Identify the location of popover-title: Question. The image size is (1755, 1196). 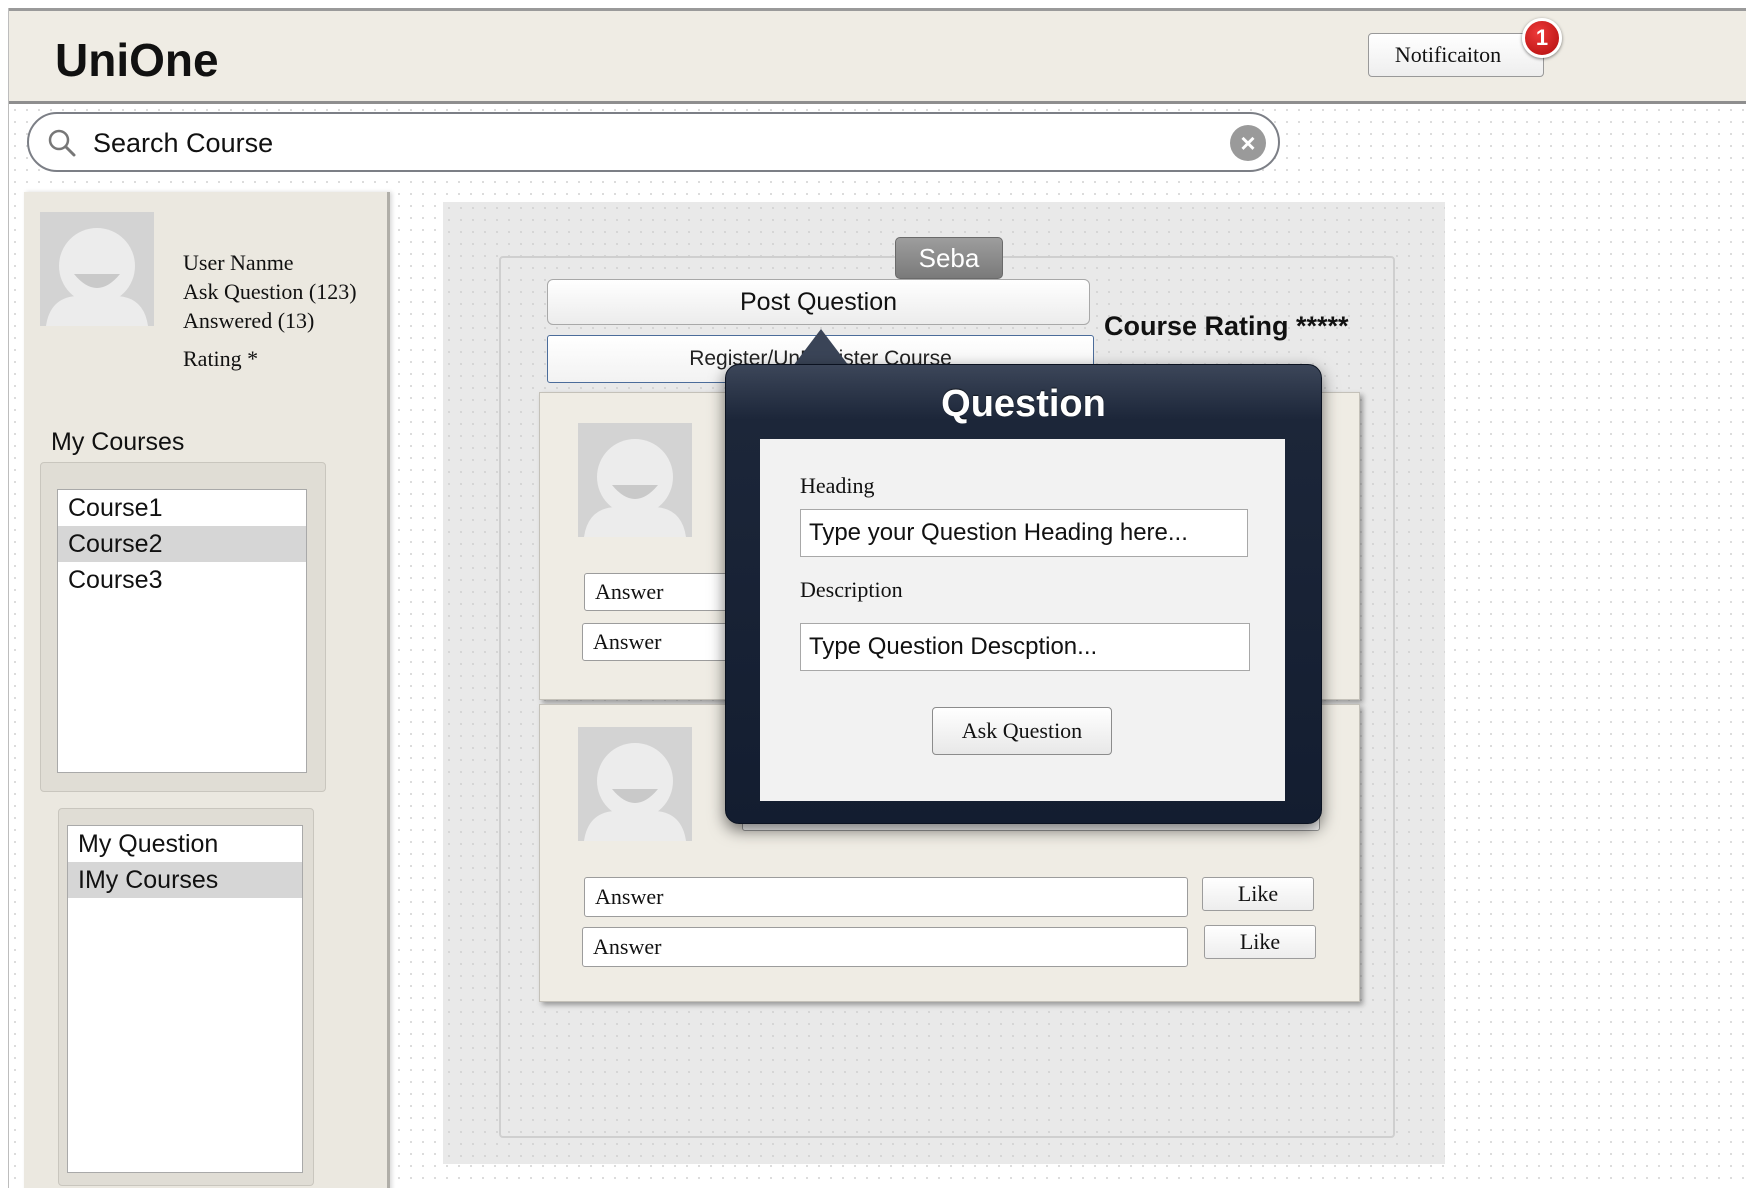
(1023, 404).